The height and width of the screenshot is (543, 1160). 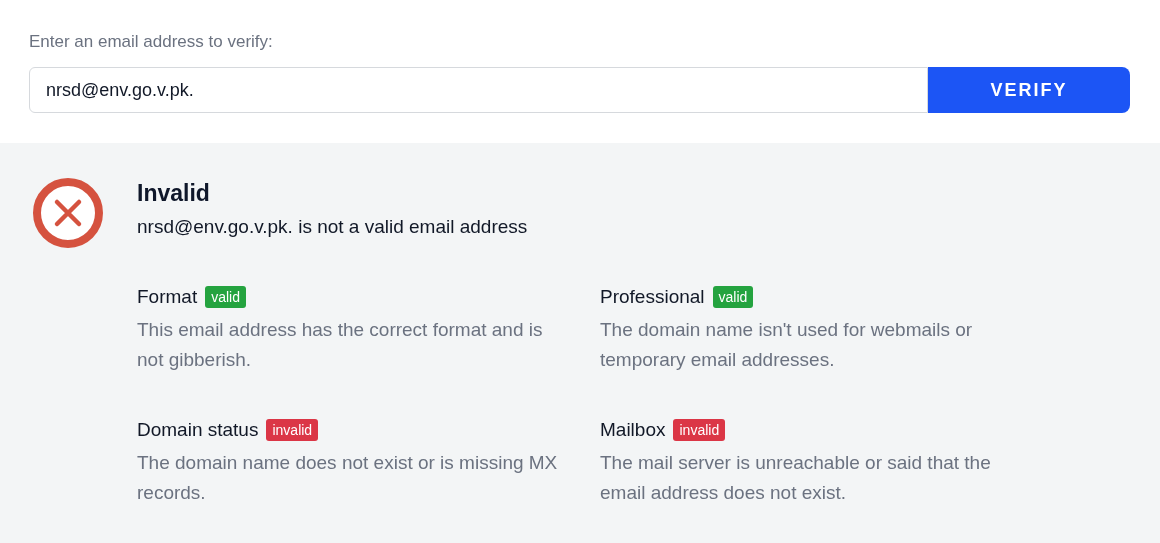 I want to click on verify-button: VERIFY, so click(x=1029, y=90).